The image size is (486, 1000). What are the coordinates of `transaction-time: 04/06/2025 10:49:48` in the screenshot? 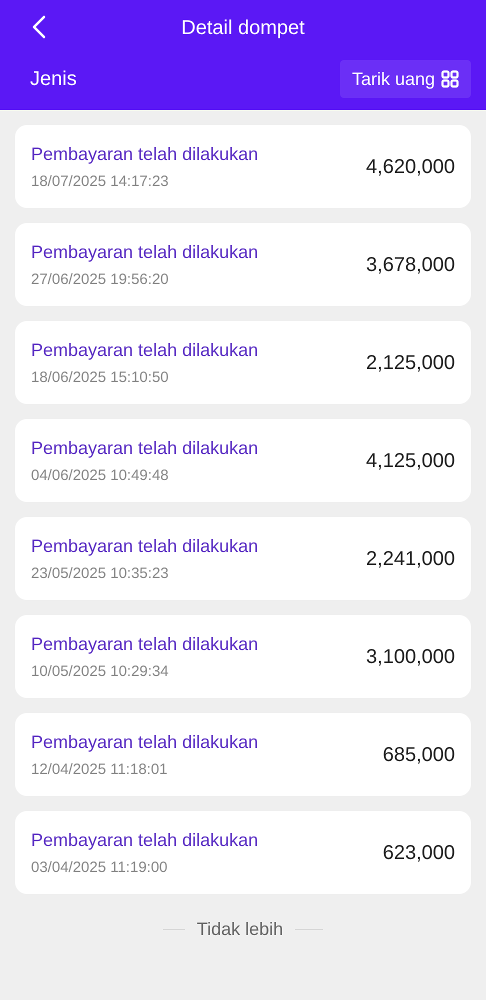 It's located at (100, 475).